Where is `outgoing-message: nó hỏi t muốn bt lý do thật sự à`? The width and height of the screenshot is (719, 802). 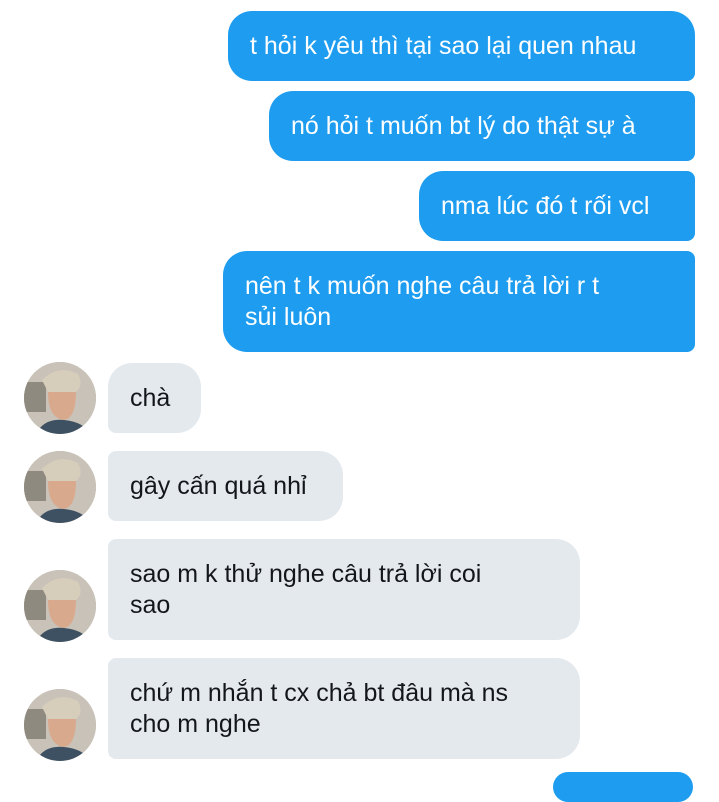 outgoing-message: nó hỏi t muốn bt lý do thật sự à is located at coordinates (482, 126).